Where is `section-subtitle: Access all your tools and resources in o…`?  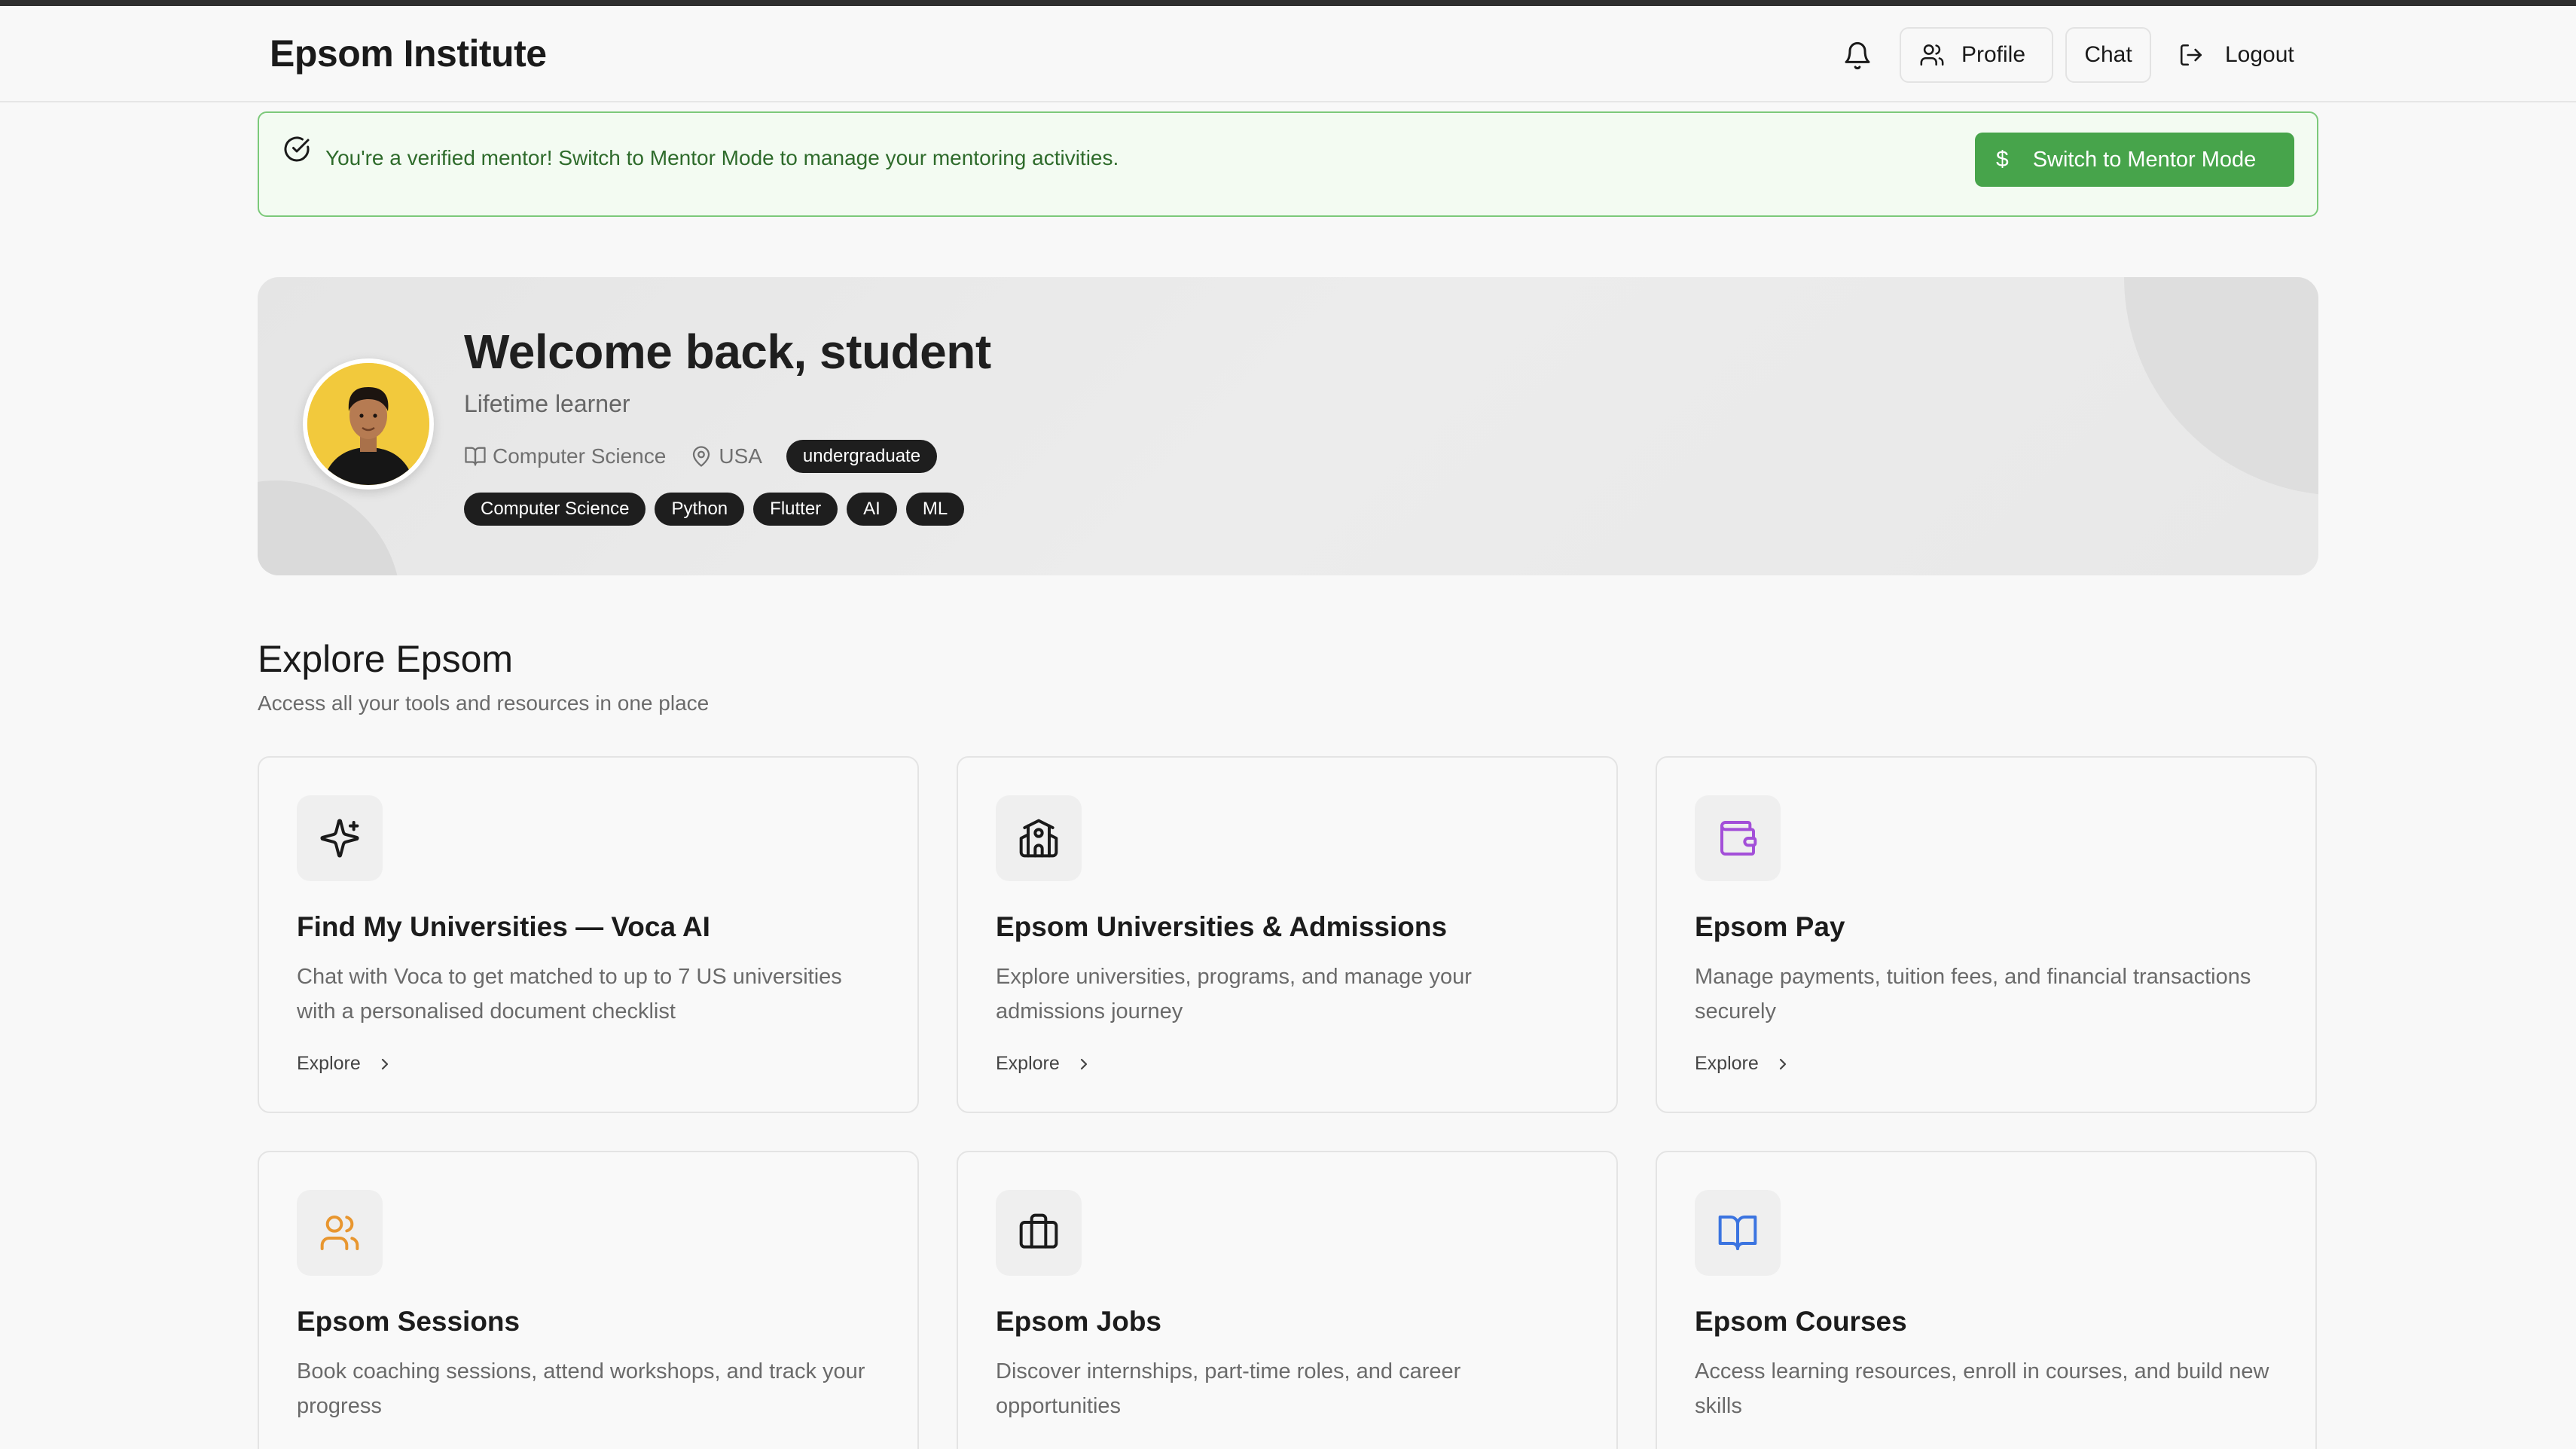 section-subtitle: Access all your tools and resources in o… is located at coordinates (484, 703).